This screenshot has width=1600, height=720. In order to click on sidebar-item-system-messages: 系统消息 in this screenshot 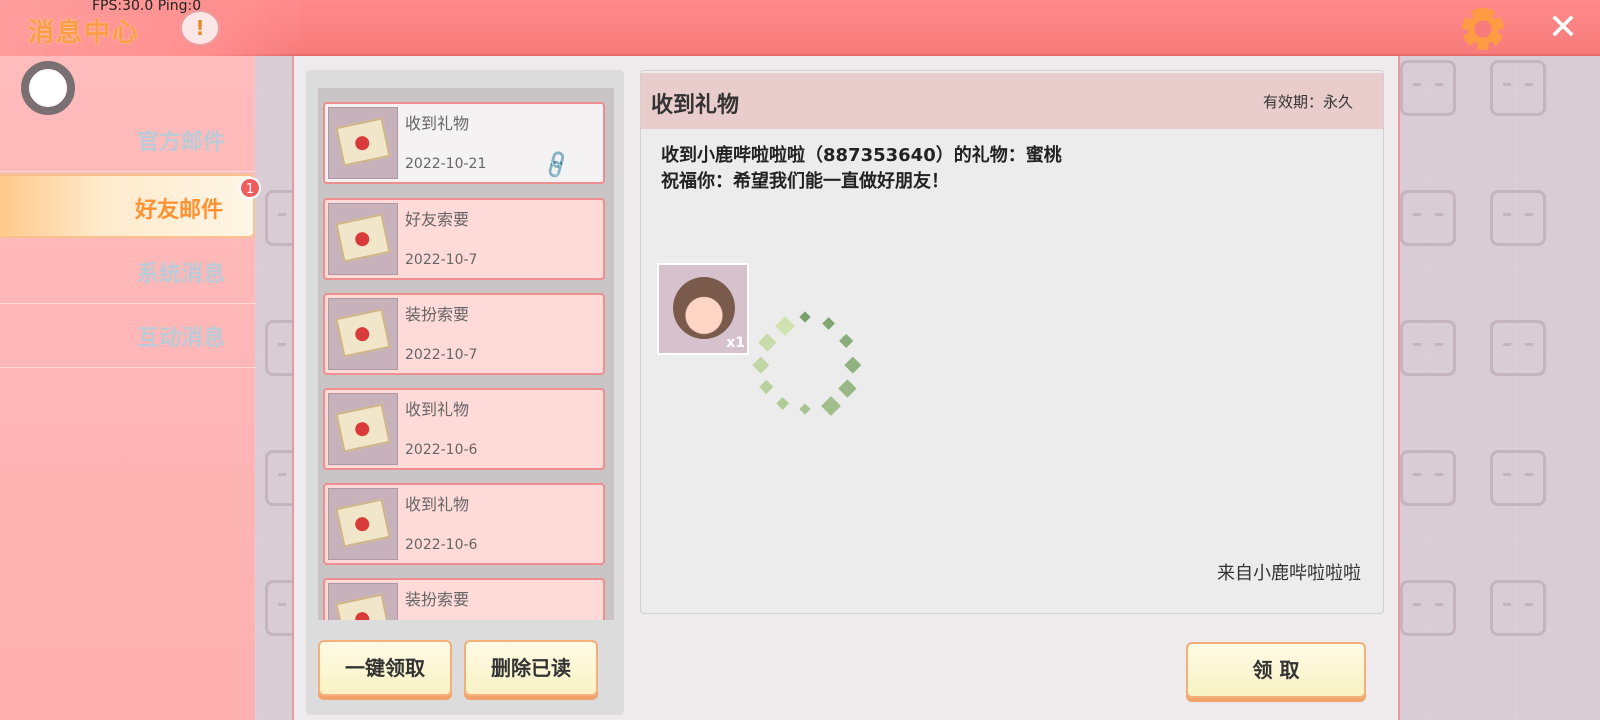, I will do `click(127, 272)`.